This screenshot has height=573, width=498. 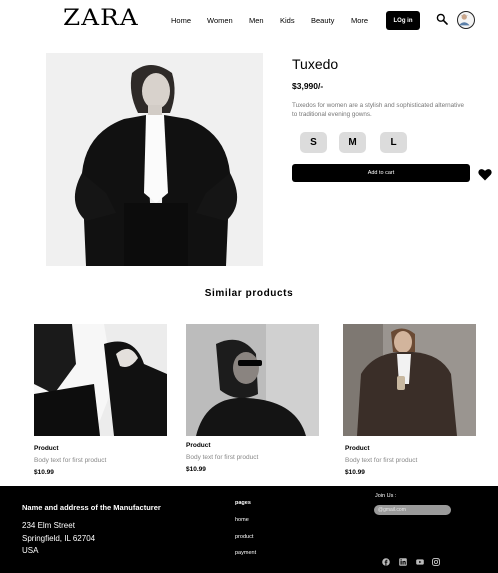 I want to click on nav-more: More, so click(x=359, y=20).